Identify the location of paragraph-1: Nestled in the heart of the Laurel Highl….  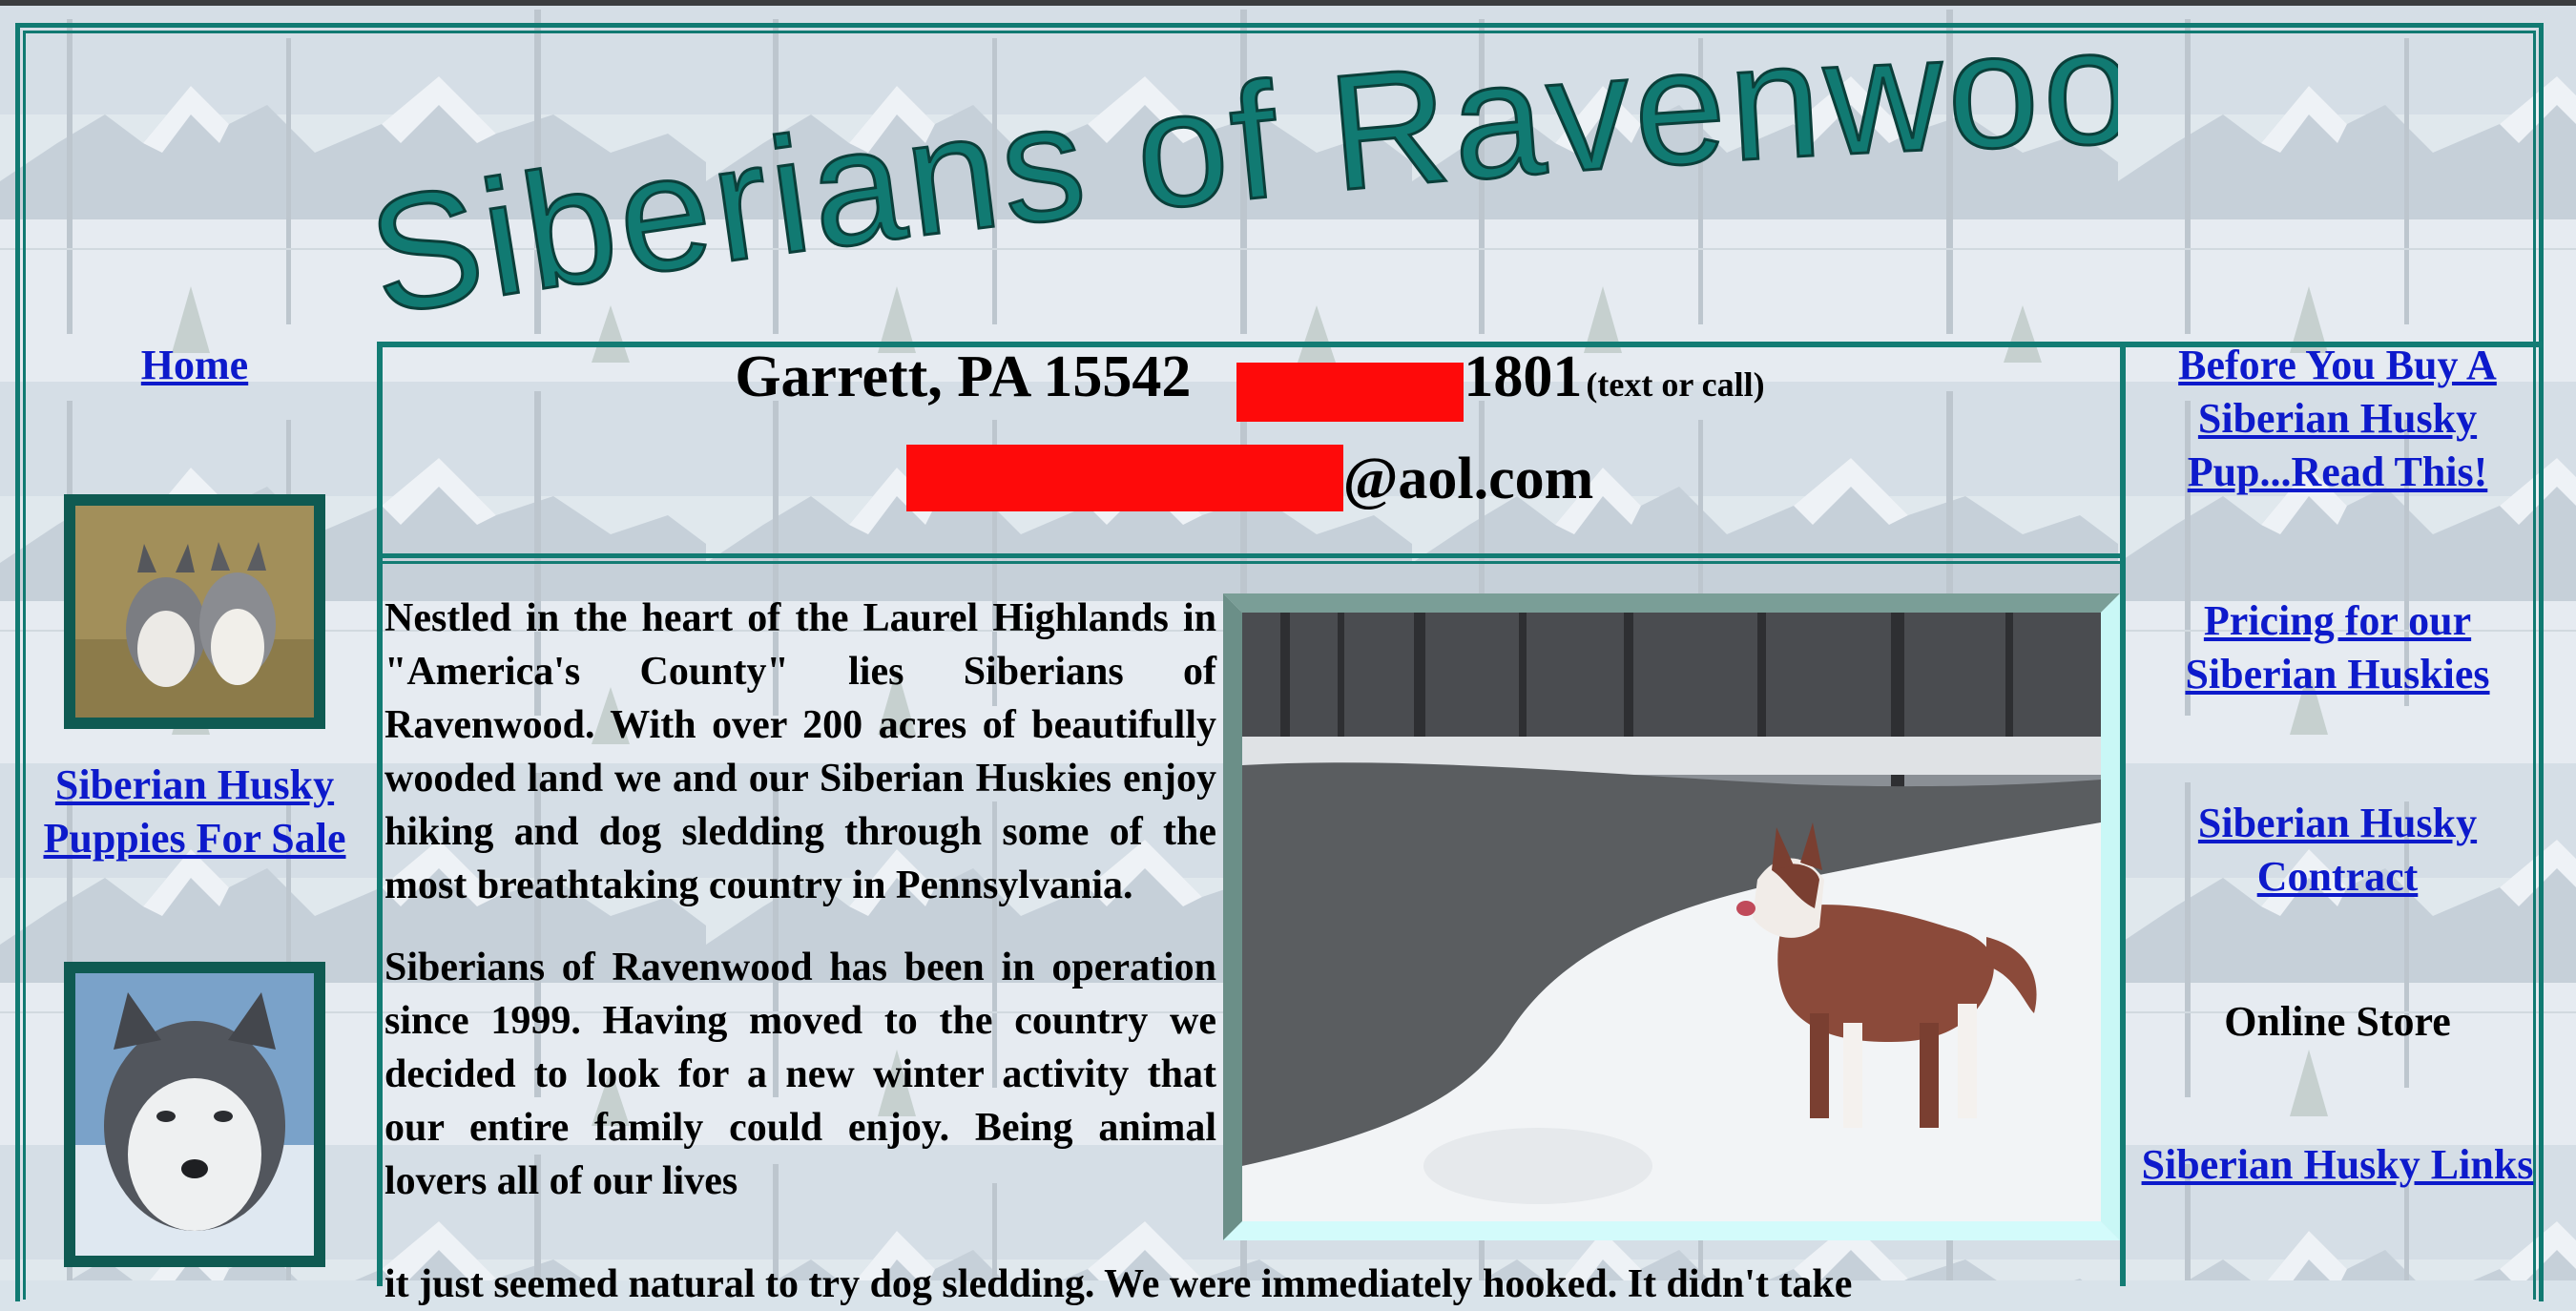
(800, 751).